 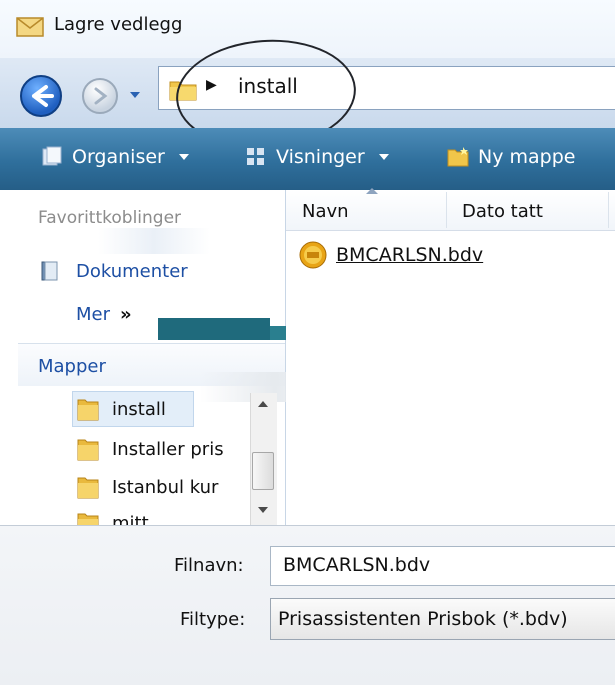 What do you see at coordinates (356, 565) in the screenshot?
I see `filename-value: BMCARLSN.bdv` at bounding box center [356, 565].